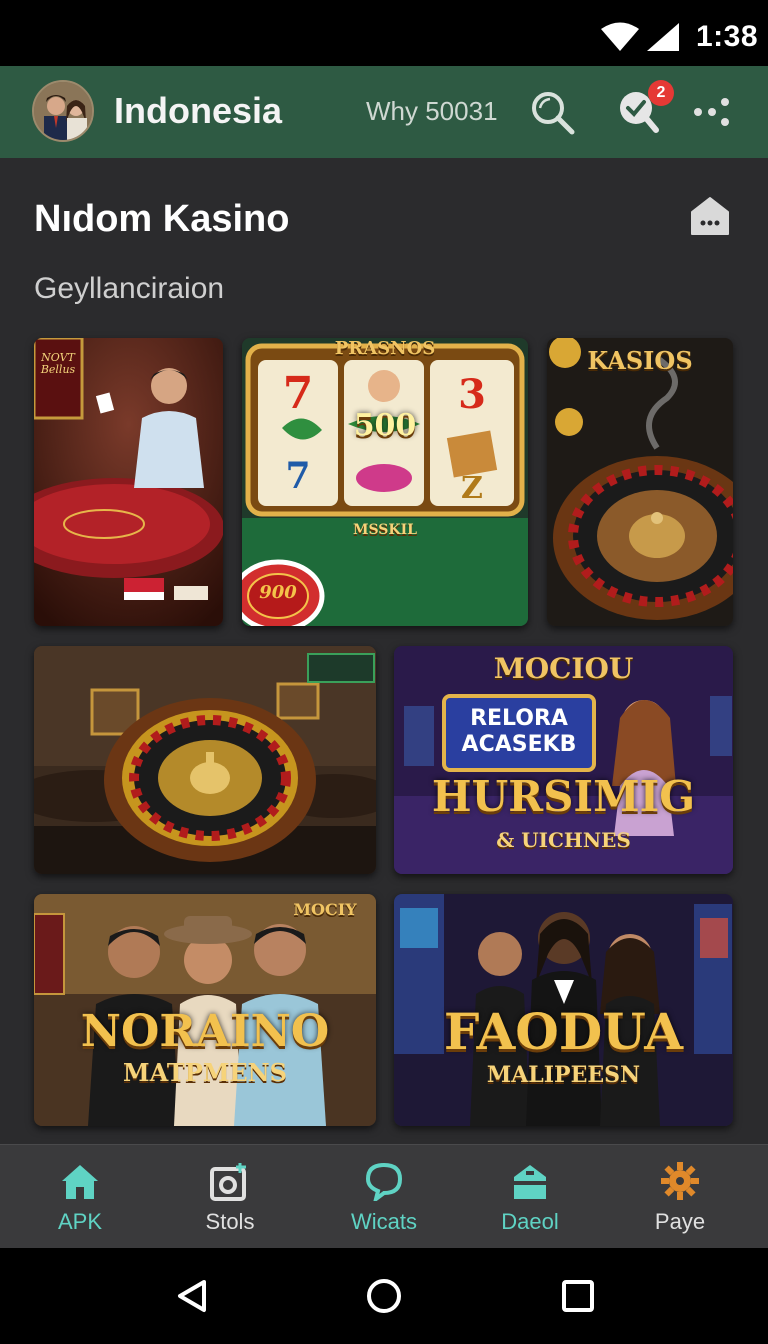  Describe the element at coordinates (80, 1221) in the screenshot. I see `nav-label: APK` at that location.